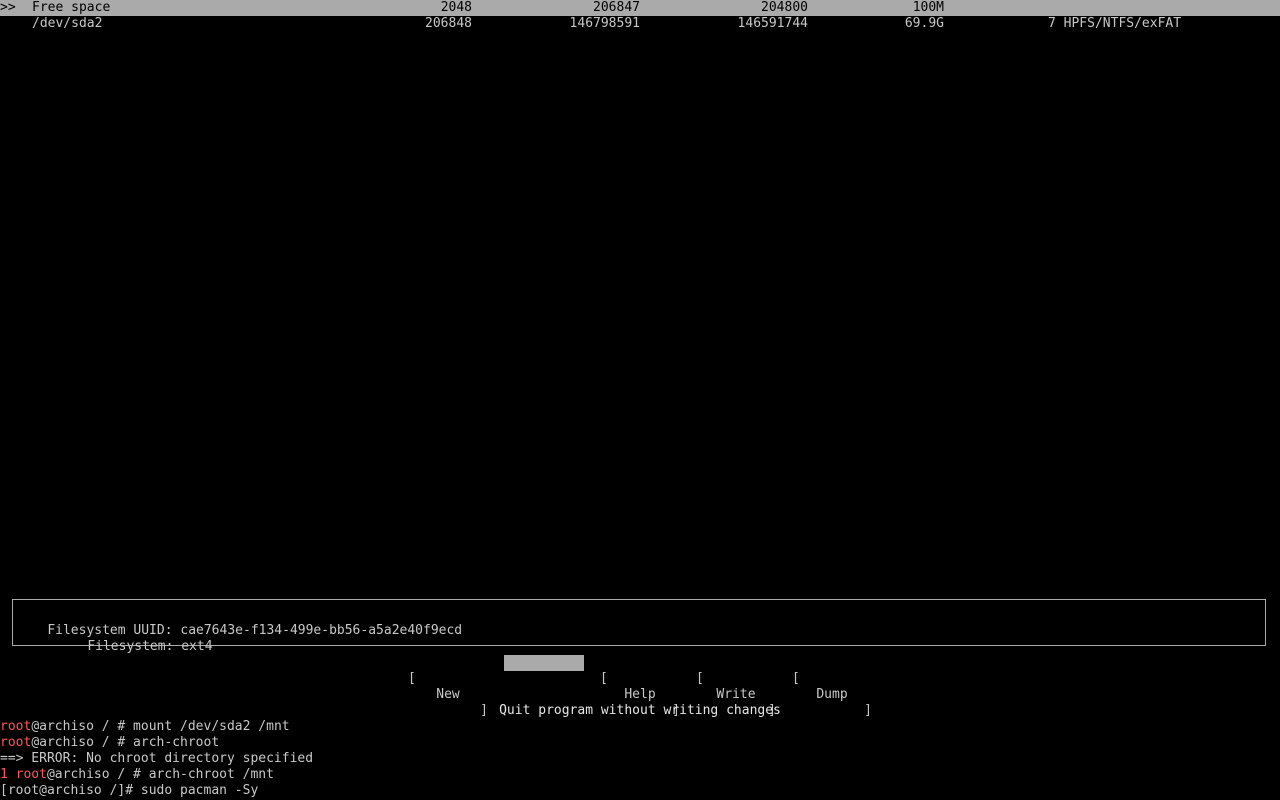 The image size is (1280, 800). What do you see at coordinates (736, 686) in the screenshot?
I see `write-button: [ Write ]` at bounding box center [736, 686].